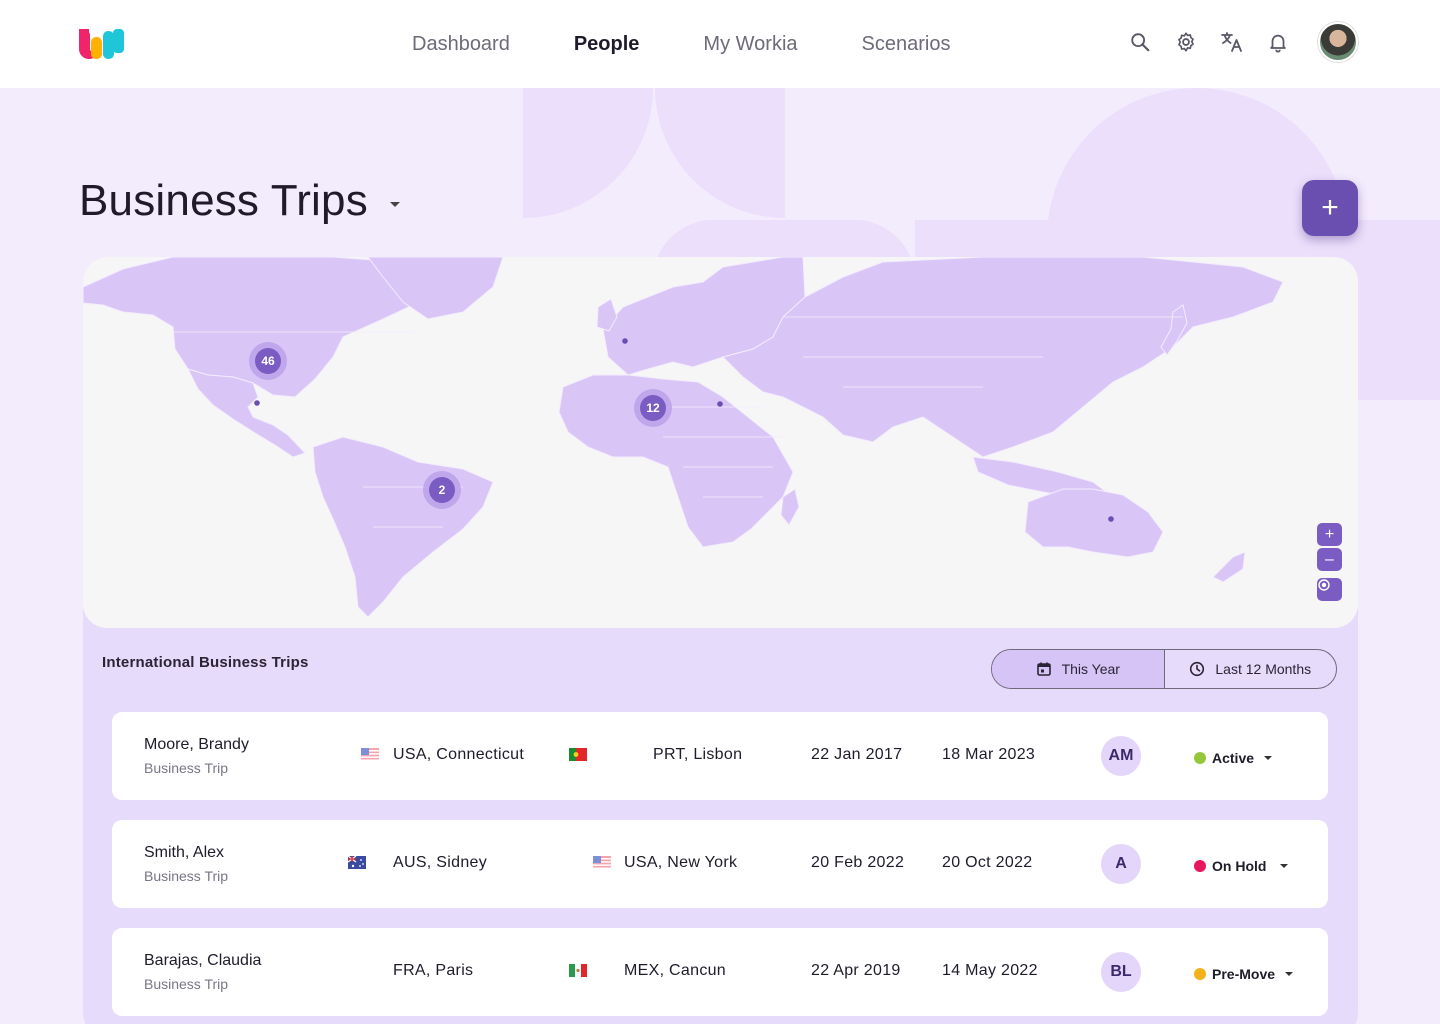 The width and height of the screenshot is (1440, 1024). I want to click on top-header: Dashboard People My Workia Scenarios, so click(720, 44).